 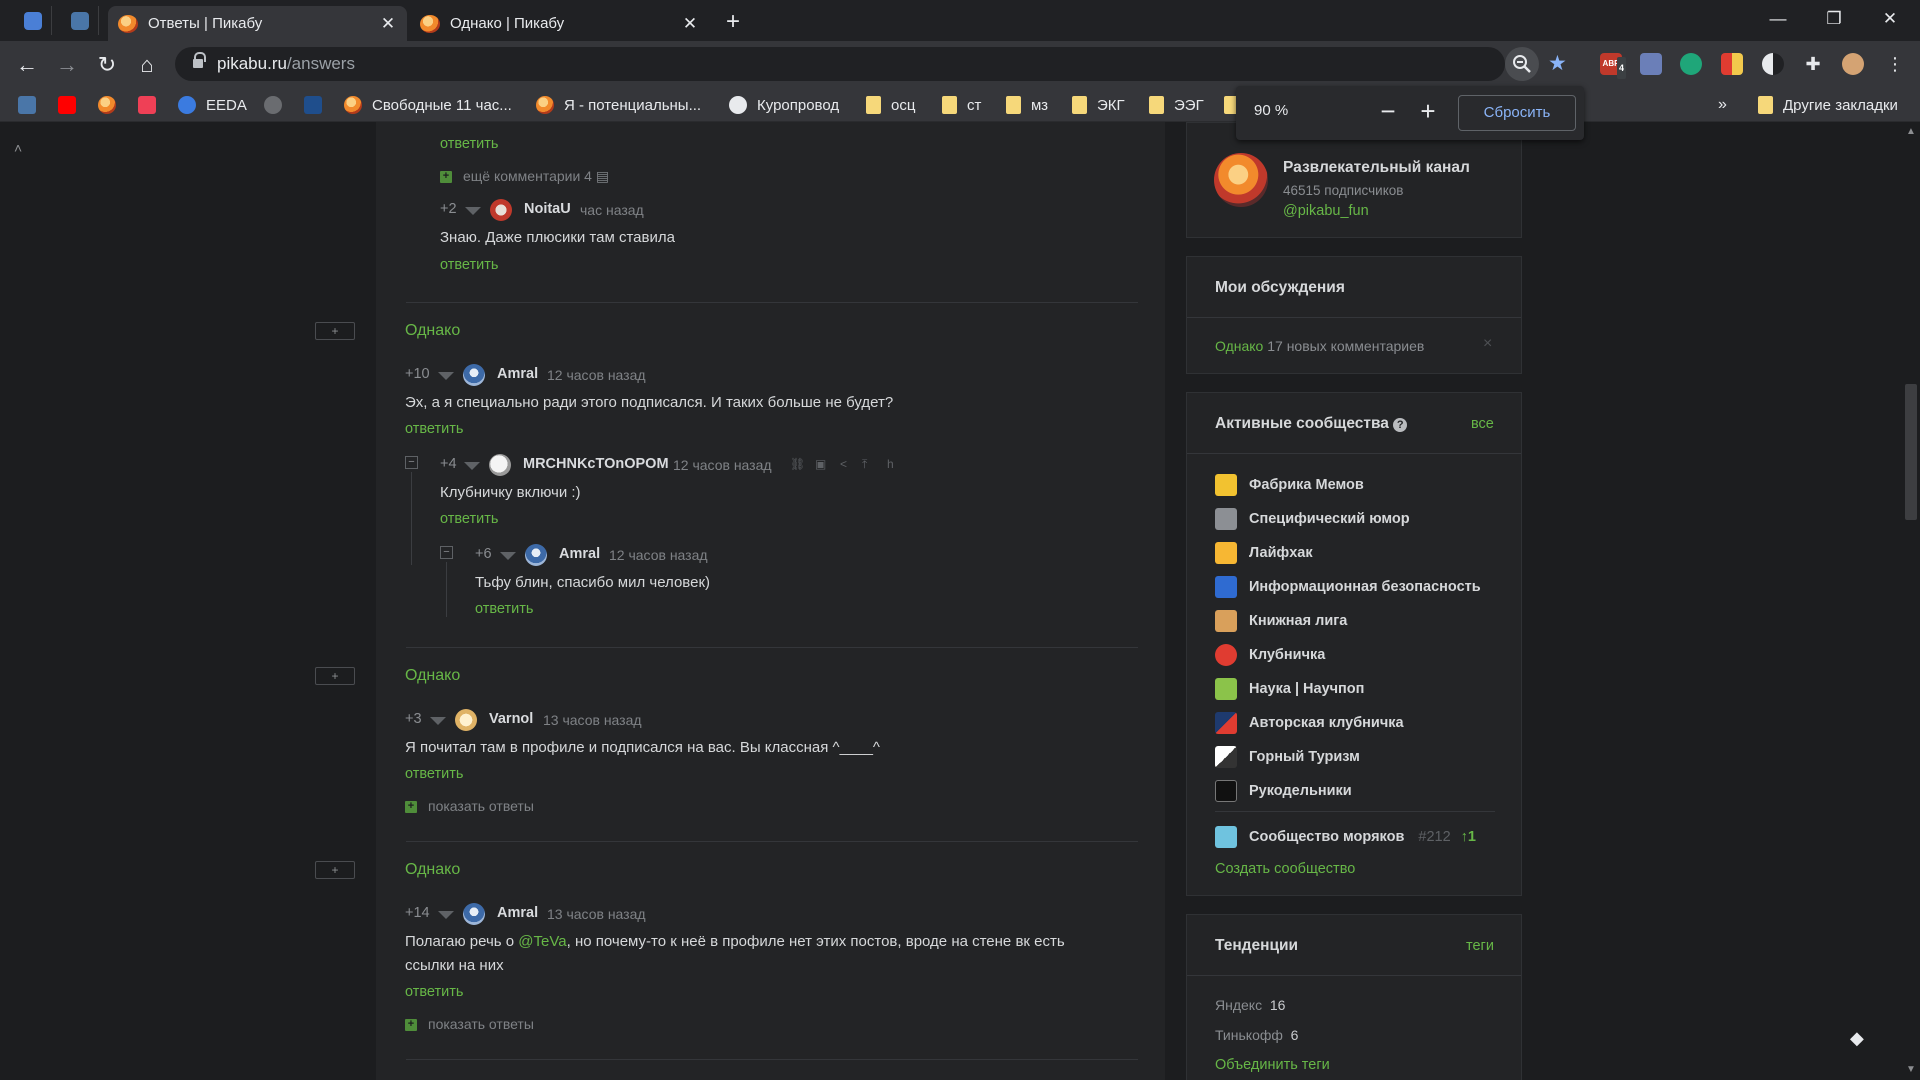 What do you see at coordinates (612, 210) in the screenshot?
I see `comment-time: час назад` at bounding box center [612, 210].